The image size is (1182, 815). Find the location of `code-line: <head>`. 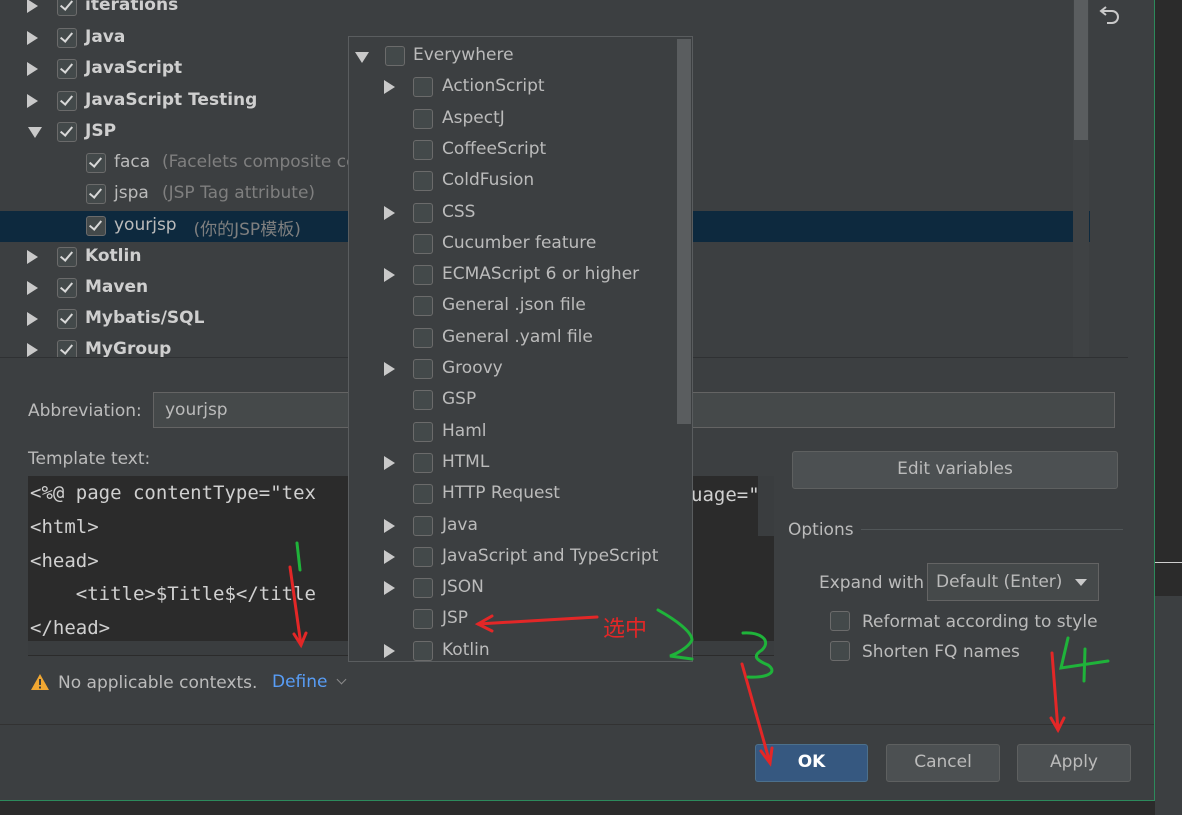

code-line: <head> is located at coordinates (64, 561).